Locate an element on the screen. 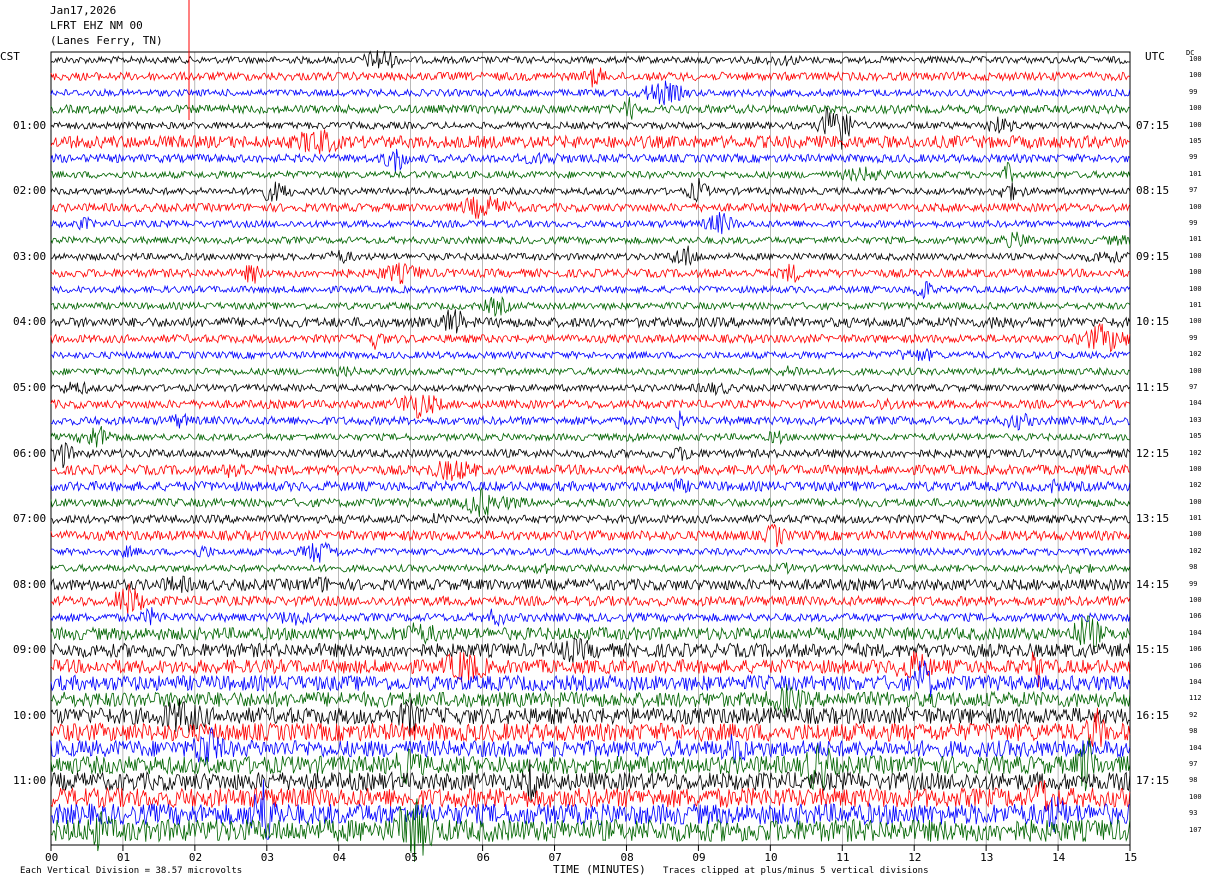 The image size is (1210, 886). right-hour-label: 15:15 is located at coordinates (1153, 650).